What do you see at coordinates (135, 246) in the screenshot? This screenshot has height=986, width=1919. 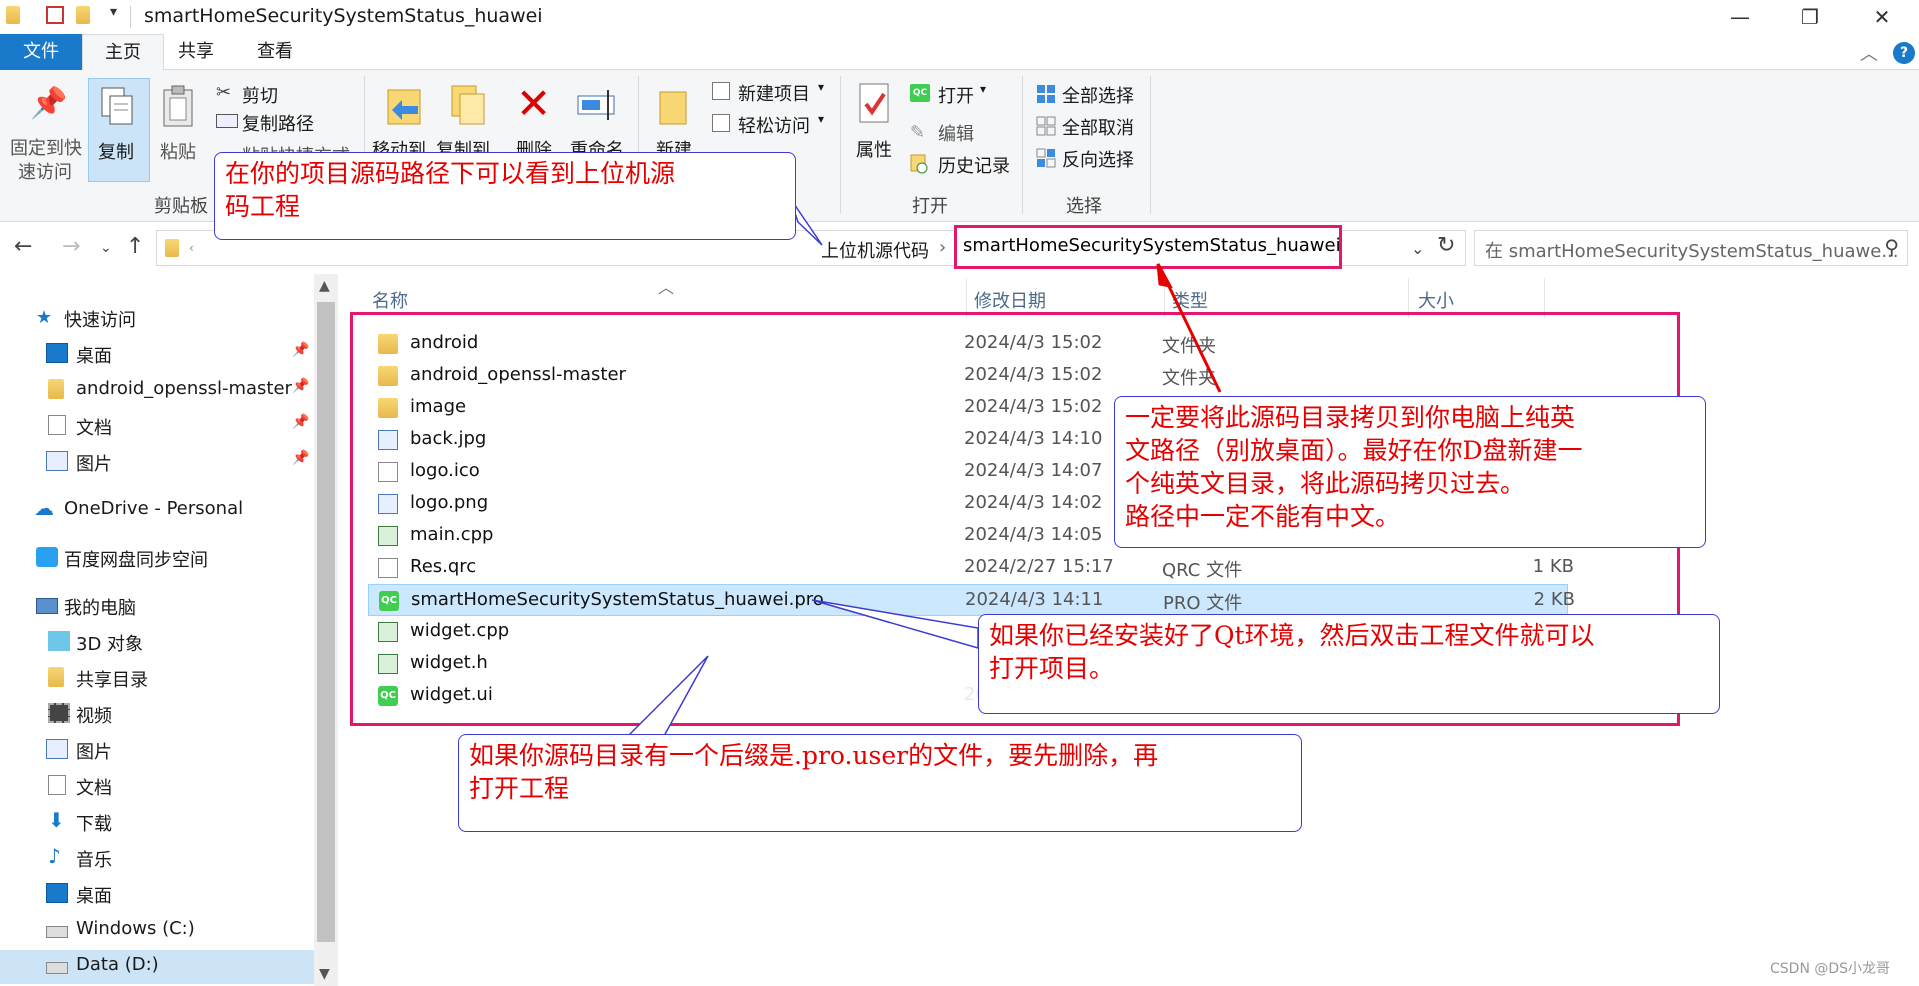 I see `up-arrow-icon: ↑` at bounding box center [135, 246].